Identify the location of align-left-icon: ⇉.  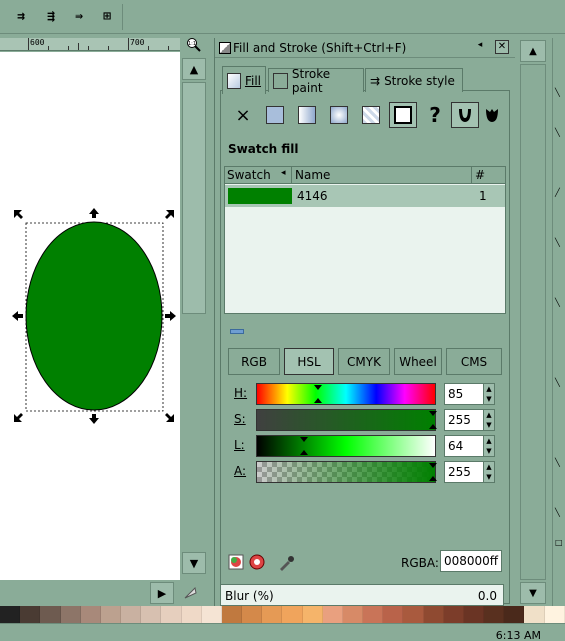
(21, 16).